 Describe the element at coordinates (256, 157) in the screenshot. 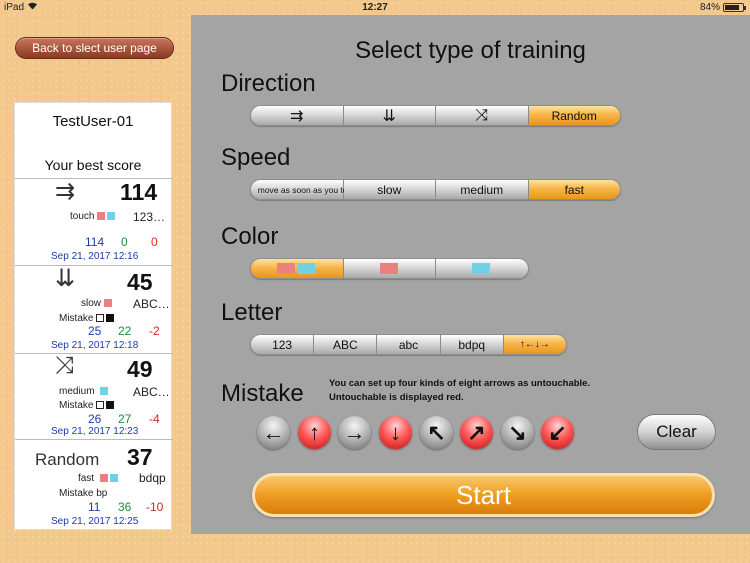

I see `speed-label: Speed` at that location.